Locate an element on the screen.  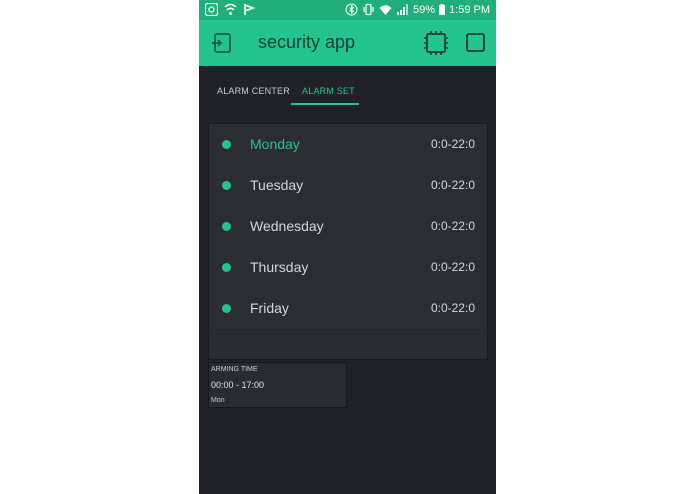
arming-time-widget: ARMING TIME 00:00 - 17:00 Mon is located at coordinates (277, 385).